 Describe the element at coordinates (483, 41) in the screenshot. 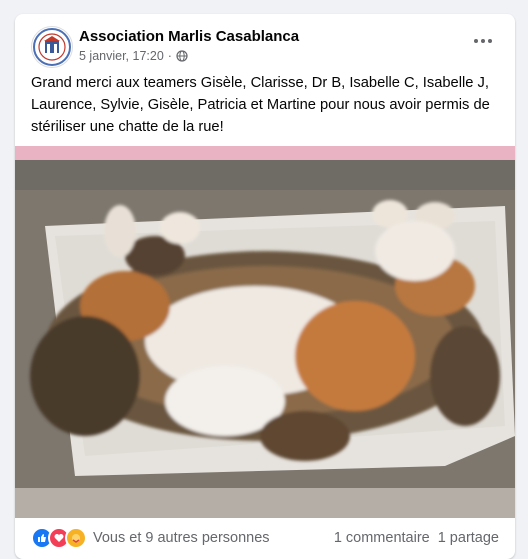

I see `more-options-icon` at that location.